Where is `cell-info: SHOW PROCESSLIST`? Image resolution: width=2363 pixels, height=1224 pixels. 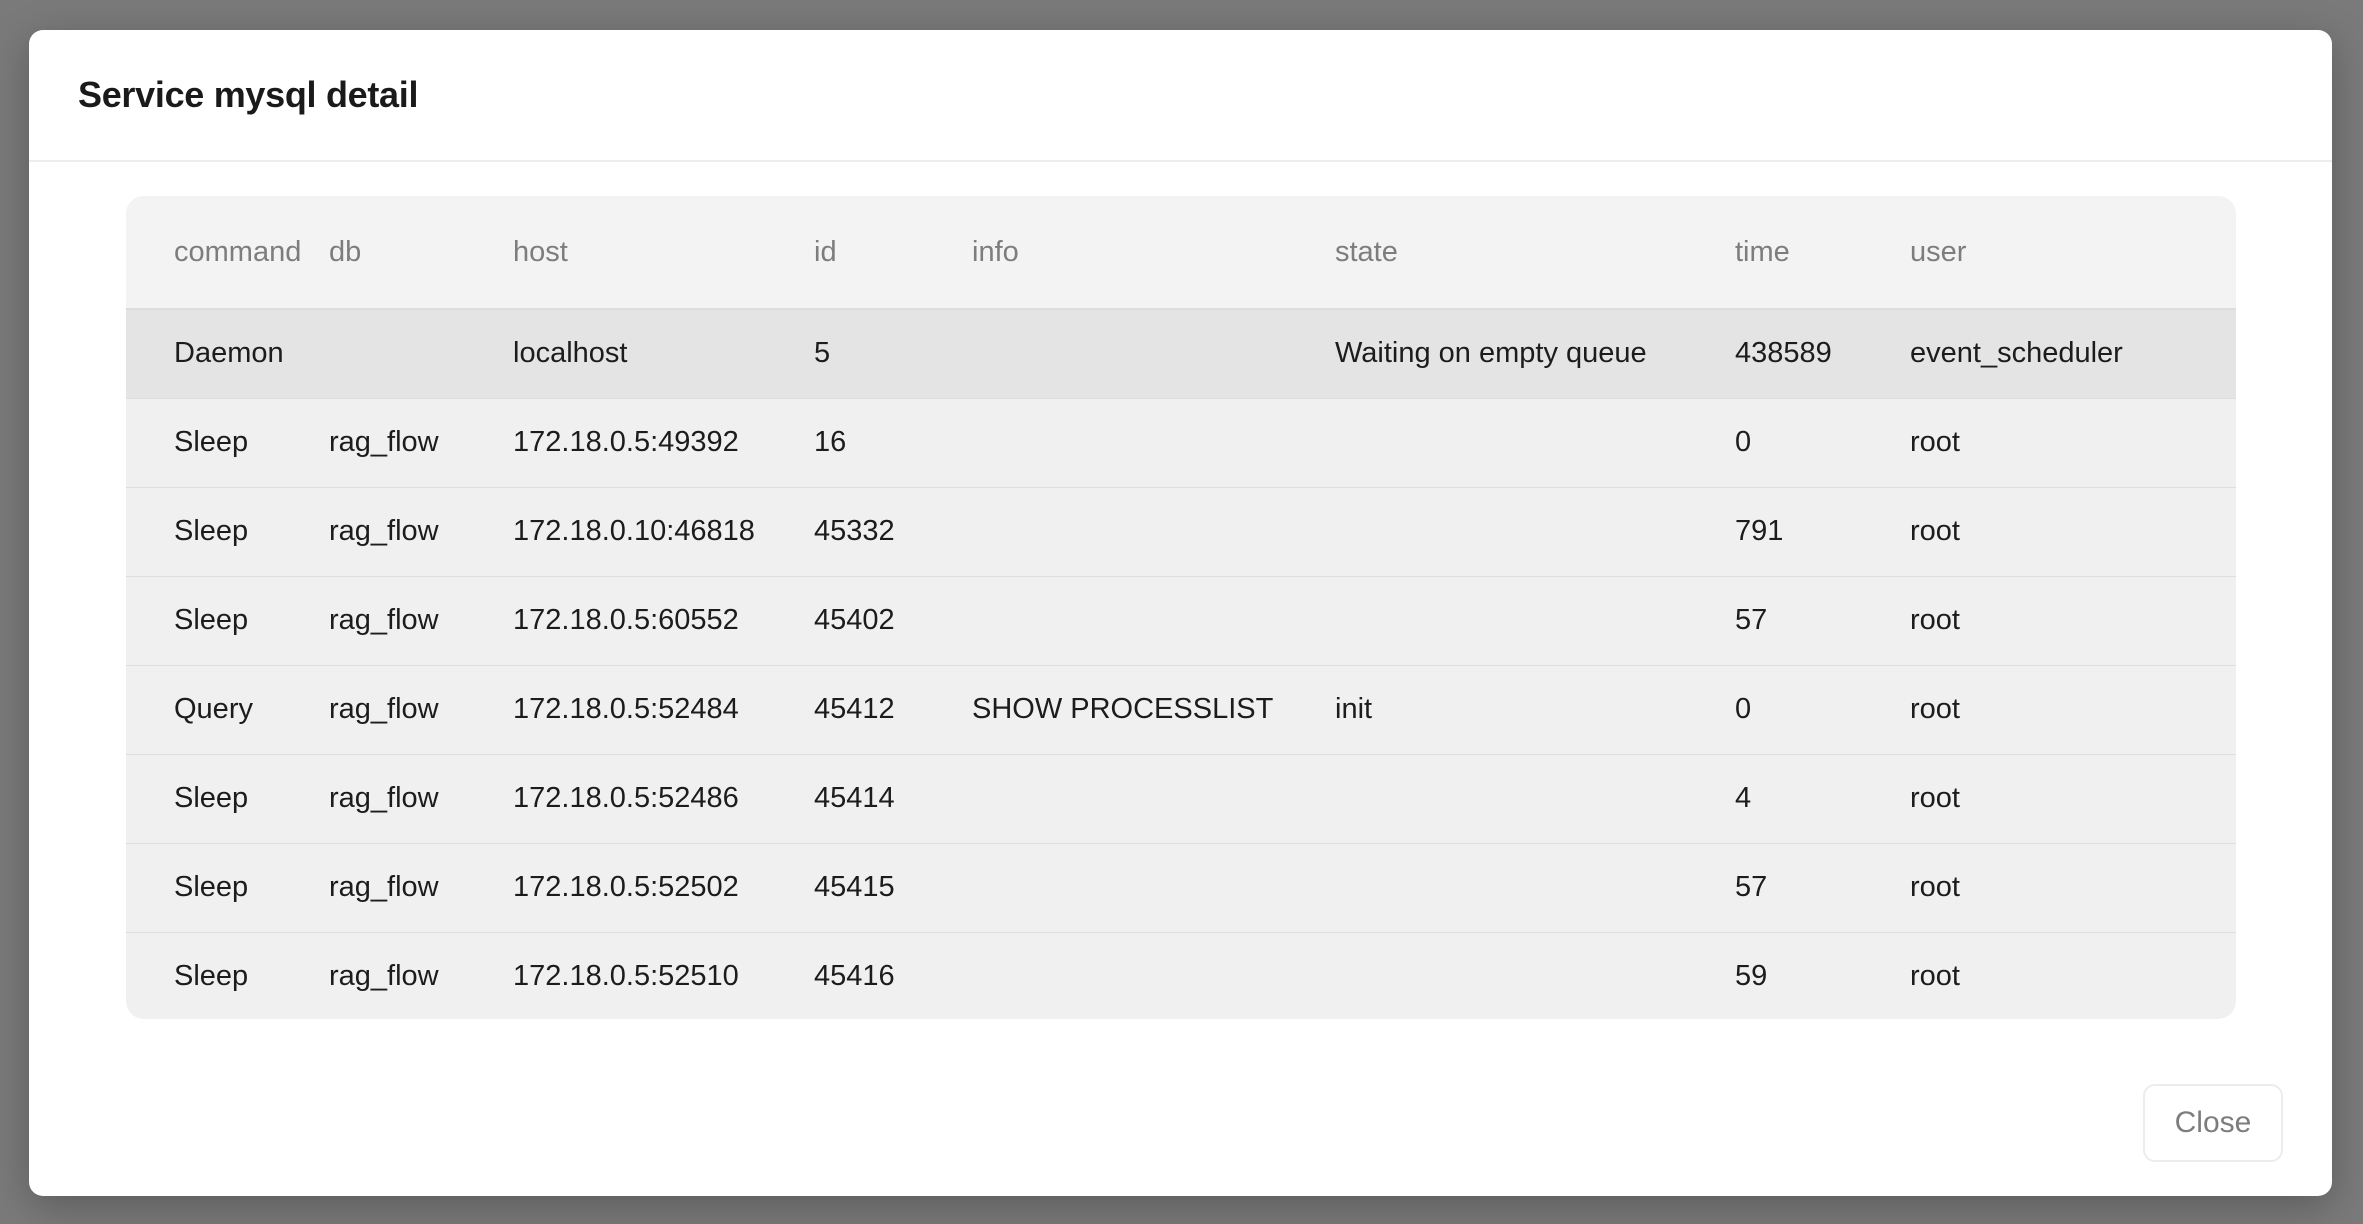 cell-info: SHOW PROCESSLIST is located at coordinates (1123, 709).